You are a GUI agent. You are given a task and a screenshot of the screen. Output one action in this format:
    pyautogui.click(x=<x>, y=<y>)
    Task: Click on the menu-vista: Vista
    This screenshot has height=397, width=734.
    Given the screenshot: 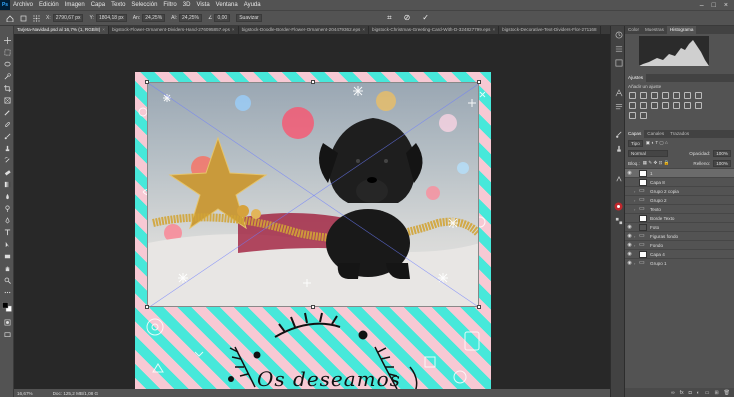 What is the action you would take?
    pyautogui.click(x=202, y=5)
    